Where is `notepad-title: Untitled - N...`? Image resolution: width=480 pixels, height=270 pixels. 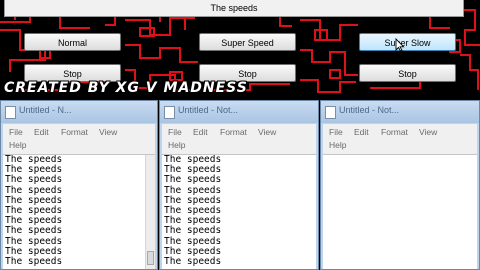 notepad-title: Untitled - N... is located at coordinates (45, 110).